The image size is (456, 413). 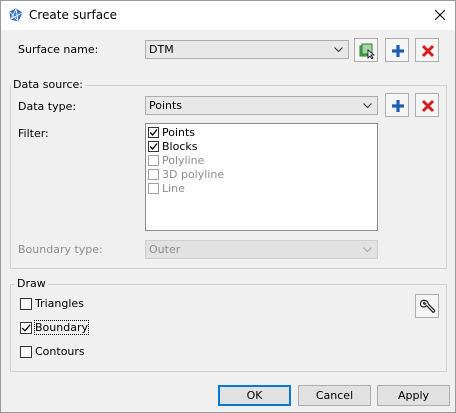 What do you see at coordinates (247, 49) in the screenshot?
I see `surface-name-combo: DTM` at bounding box center [247, 49].